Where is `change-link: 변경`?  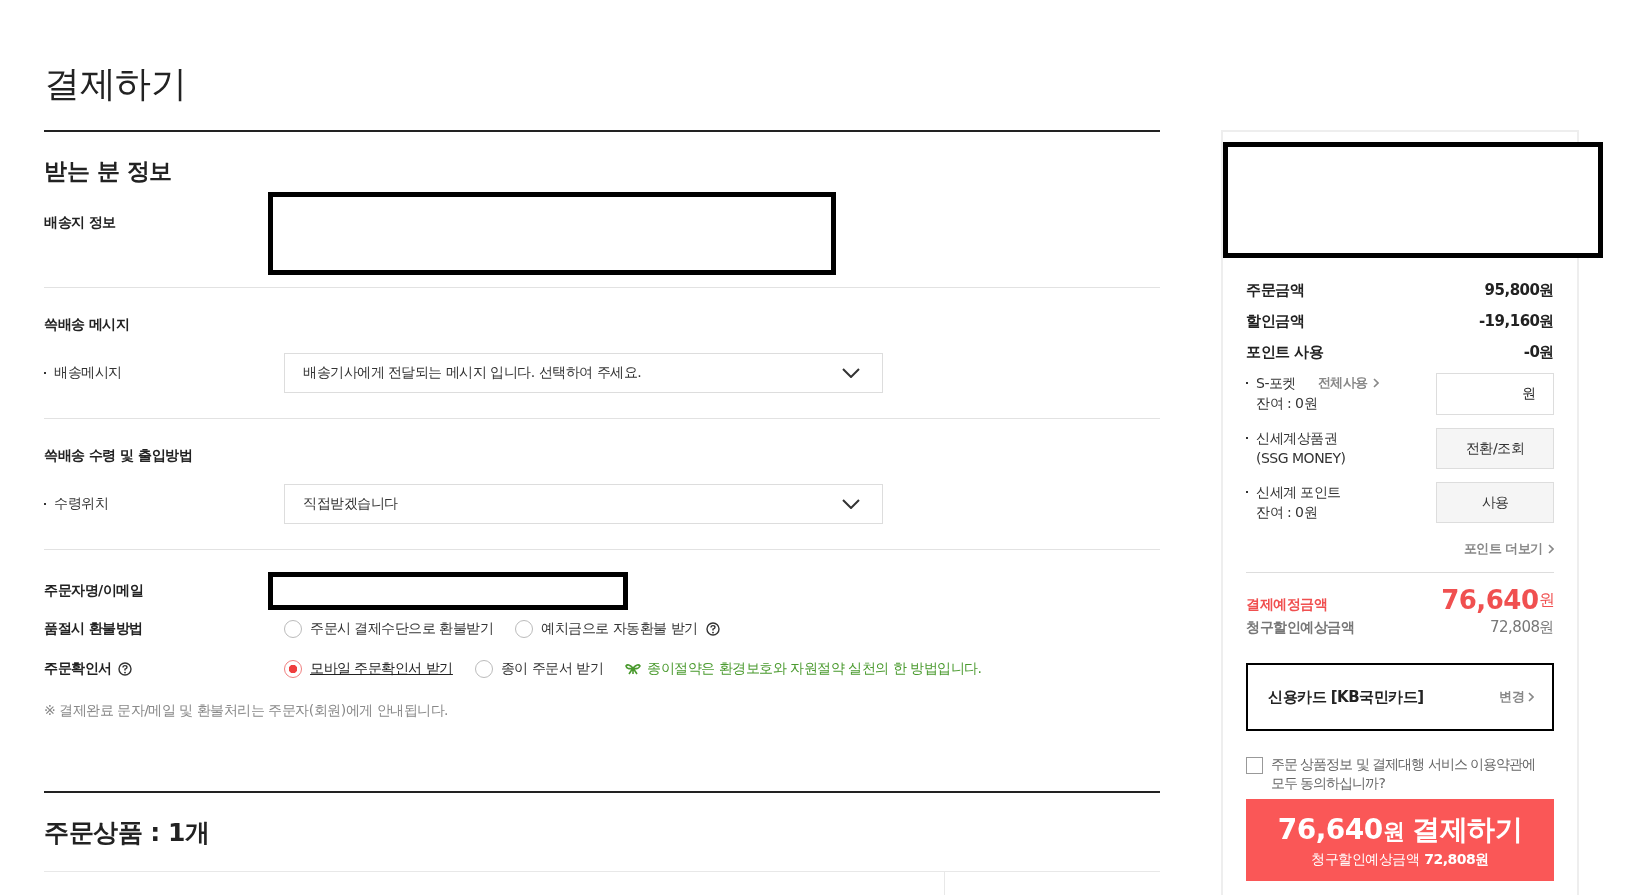 change-link: 변경 is located at coordinates (1516, 697).